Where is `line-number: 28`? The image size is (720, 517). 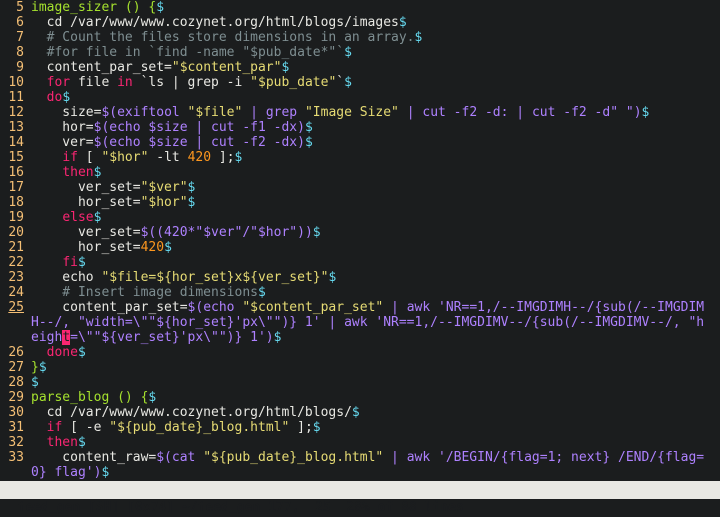
line-number: 28 is located at coordinates (16, 382).